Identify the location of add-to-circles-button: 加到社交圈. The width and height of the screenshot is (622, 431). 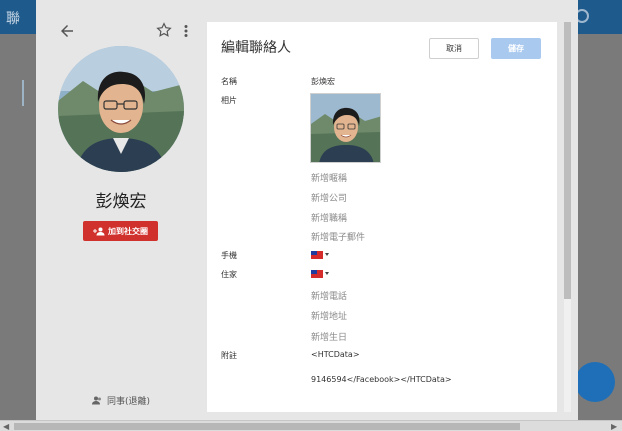
(120, 231).